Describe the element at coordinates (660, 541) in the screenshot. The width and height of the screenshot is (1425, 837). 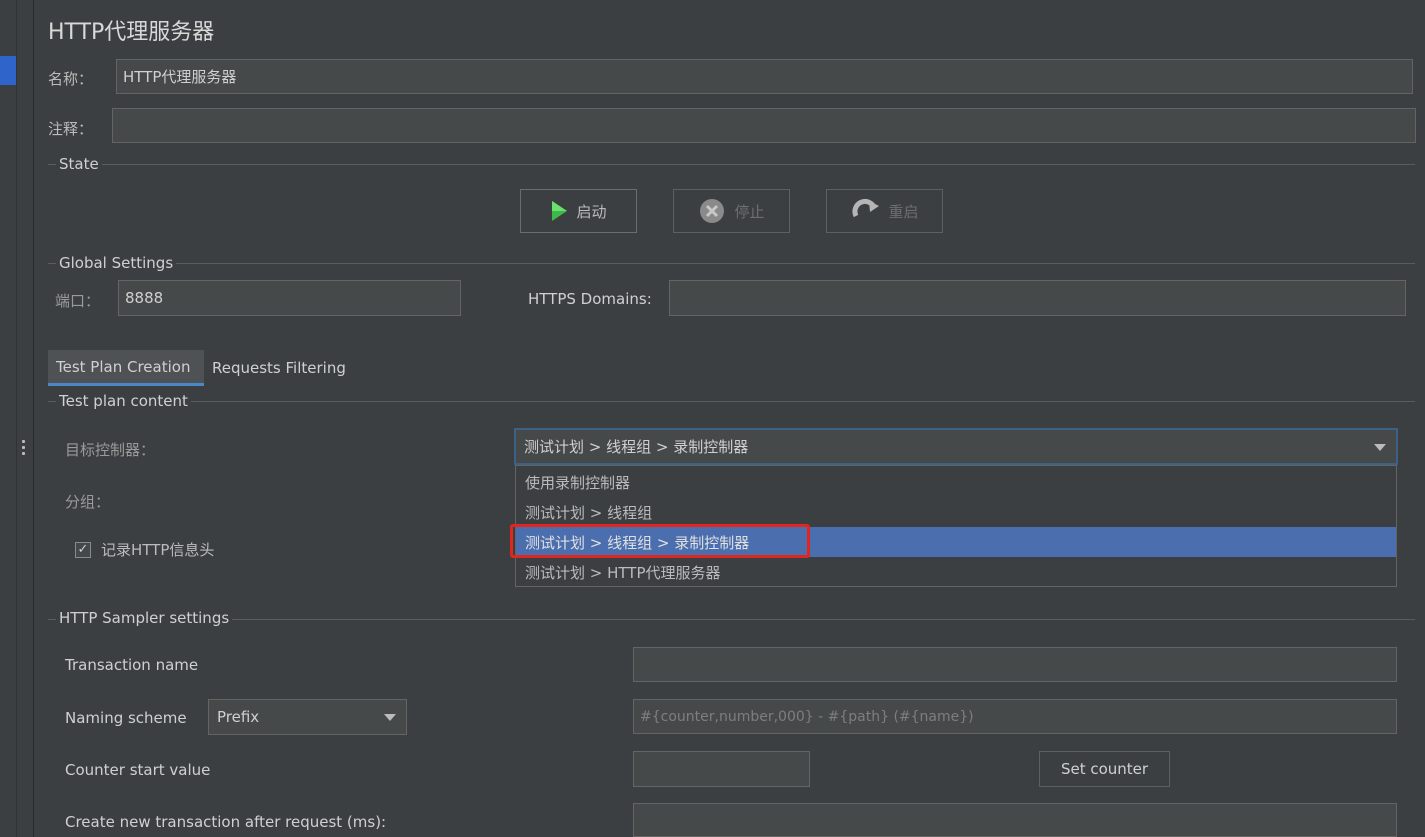
I see `highlight-box` at that location.